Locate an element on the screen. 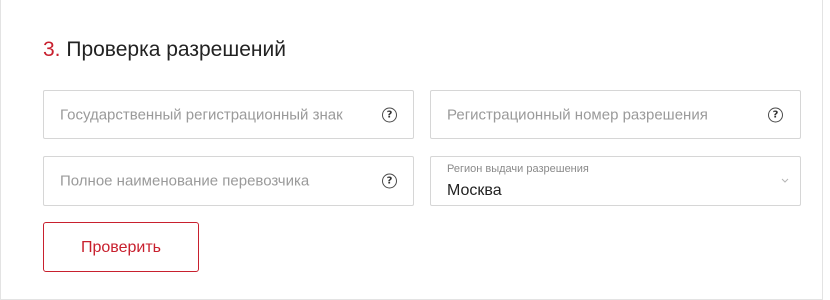 The width and height of the screenshot is (830, 300). permit-number-field: Регистрационный номер разрешения ? is located at coordinates (615, 114).